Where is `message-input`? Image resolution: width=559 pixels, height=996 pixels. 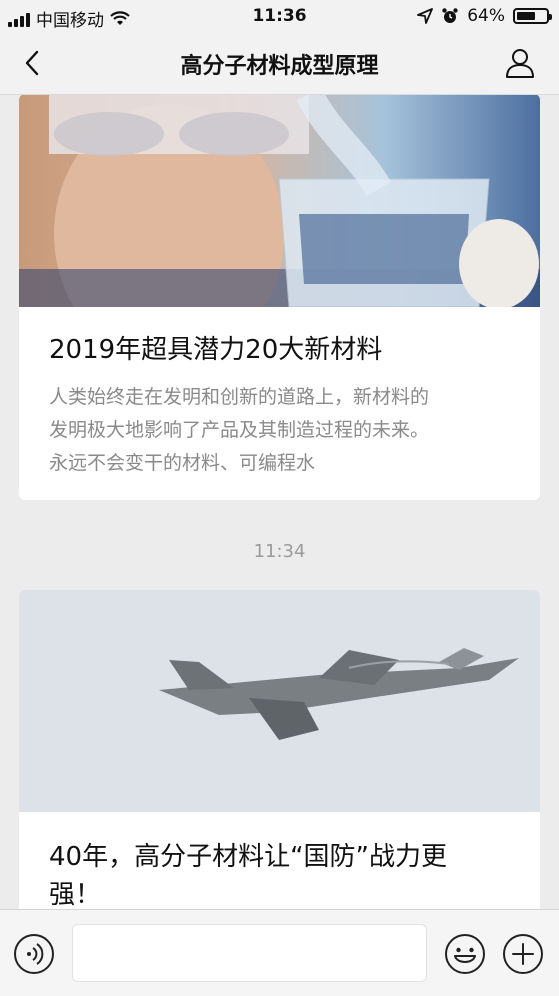 message-input is located at coordinates (249, 953).